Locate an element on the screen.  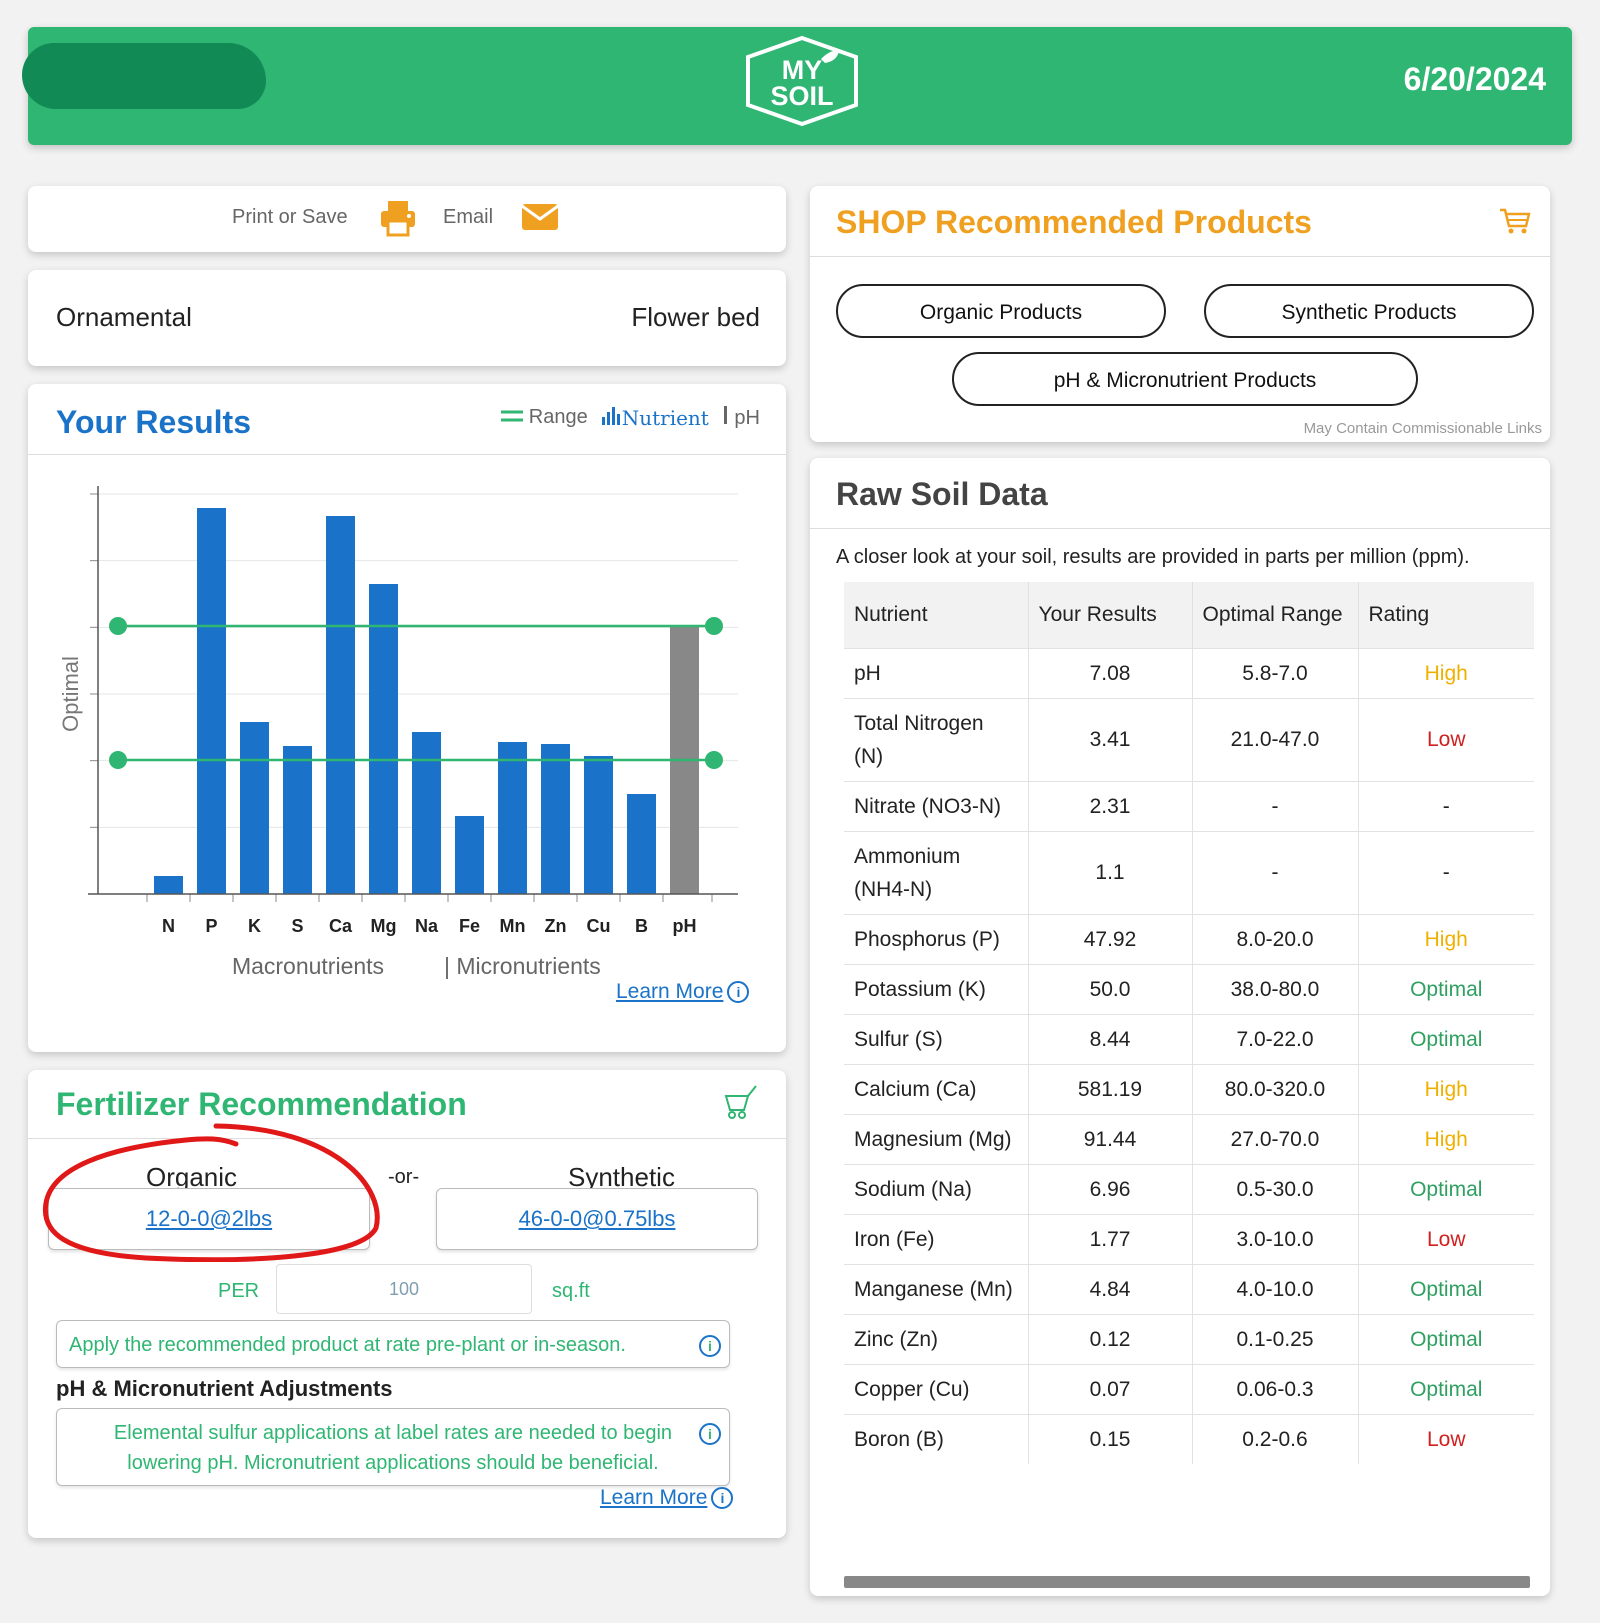
table-row: Sodium (Na) 6.96 0.5-30.0 Optimal is located at coordinates (1189, 1188).